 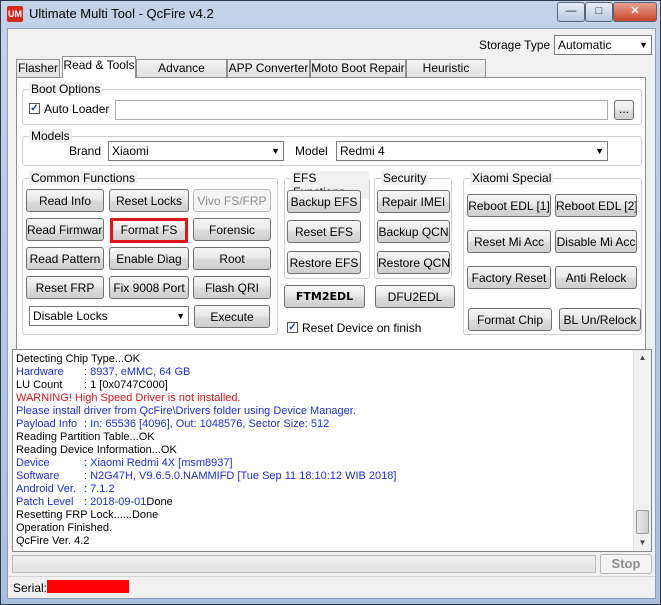 I want to click on backup-efs-button: Backup EFS, so click(x=324, y=201).